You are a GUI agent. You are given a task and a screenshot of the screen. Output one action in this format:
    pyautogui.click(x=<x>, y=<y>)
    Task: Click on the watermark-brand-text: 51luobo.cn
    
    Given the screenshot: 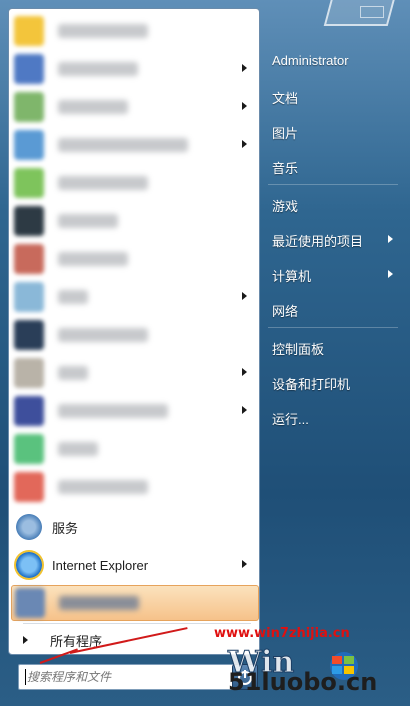 What is the action you would take?
    pyautogui.click(x=303, y=682)
    